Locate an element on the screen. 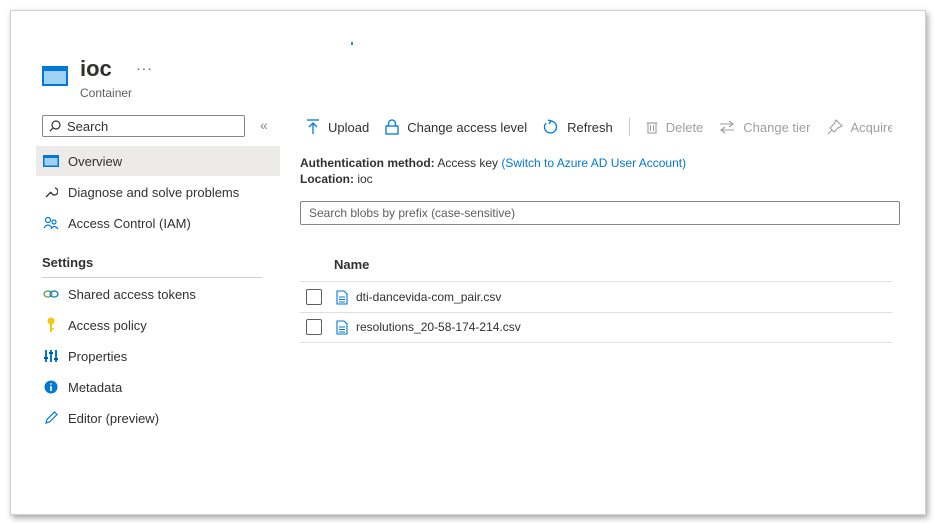 The height and width of the screenshot is (523, 934). sidebar-item-label: Diagnose and solve problems is located at coordinates (154, 192).